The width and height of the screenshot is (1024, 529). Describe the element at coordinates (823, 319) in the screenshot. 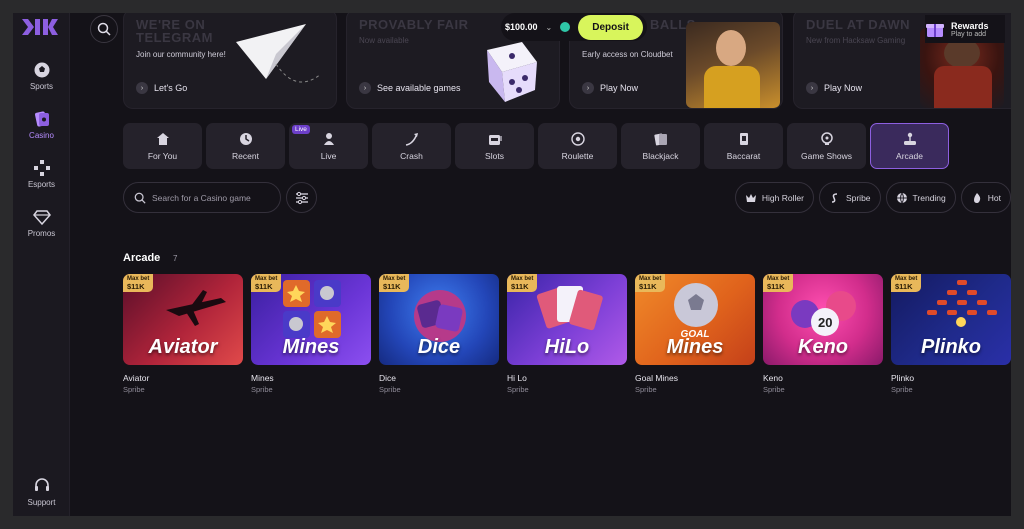

I see `game-thumbnail: 20 Max bet $11K Keno` at that location.